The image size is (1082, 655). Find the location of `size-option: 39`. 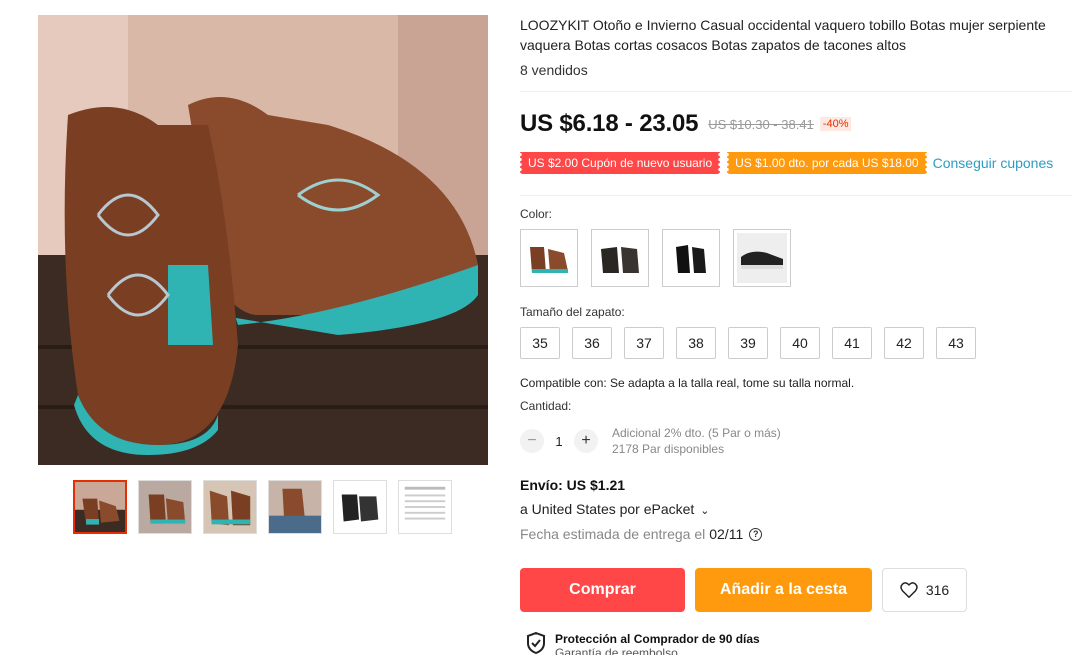

size-option: 39 is located at coordinates (748, 343).